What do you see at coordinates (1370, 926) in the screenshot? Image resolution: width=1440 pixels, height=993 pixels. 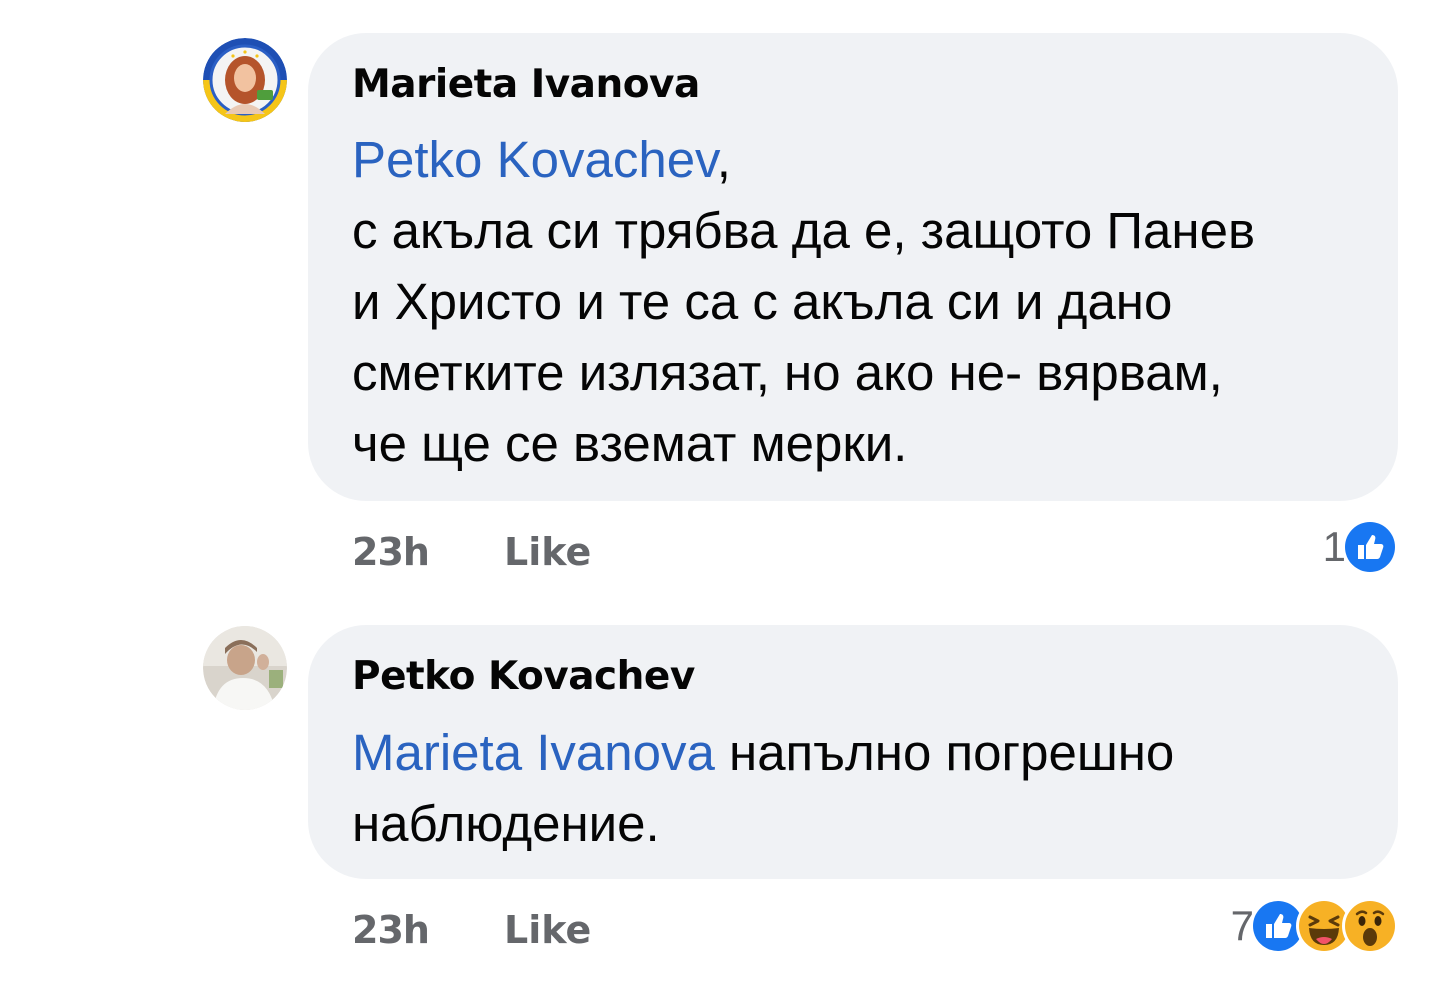 I see `wow-icon` at bounding box center [1370, 926].